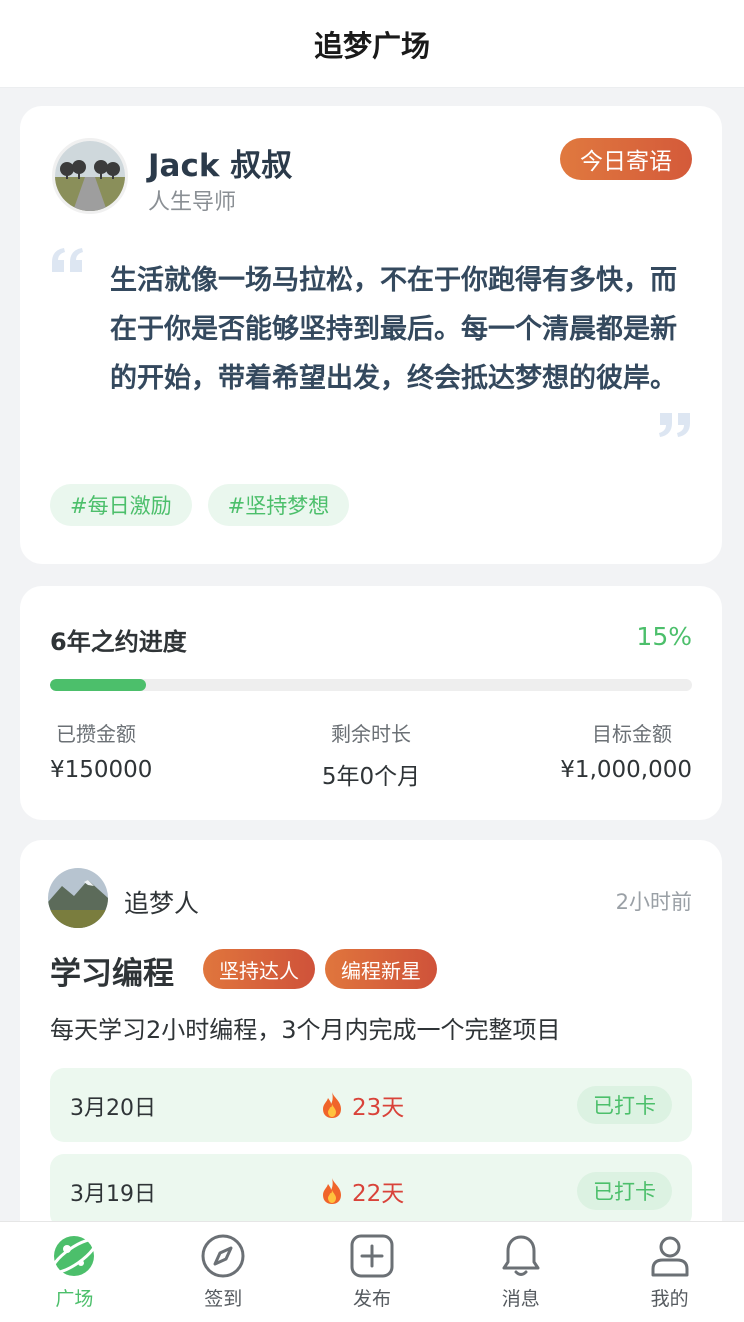  Describe the element at coordinates (113, 1194) in the screenshot. I see `checkin-date: 3月19日` at that location.